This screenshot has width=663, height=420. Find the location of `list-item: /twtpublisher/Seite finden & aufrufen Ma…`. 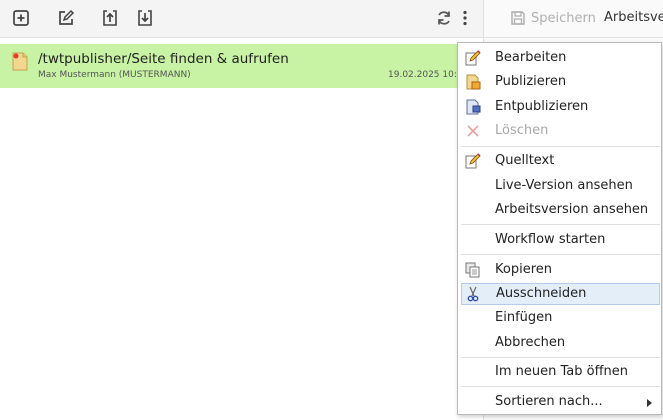

list-item: /twtpublisher/Seite finden & aufrufen Ma… is located at coordinates (241, 66).